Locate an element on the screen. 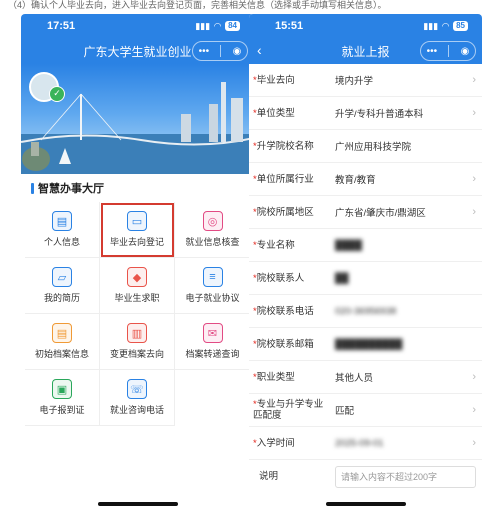 This screenshot has width=500, height=520. form-label: *升学院校名称 is located at coordinates (283, 146).